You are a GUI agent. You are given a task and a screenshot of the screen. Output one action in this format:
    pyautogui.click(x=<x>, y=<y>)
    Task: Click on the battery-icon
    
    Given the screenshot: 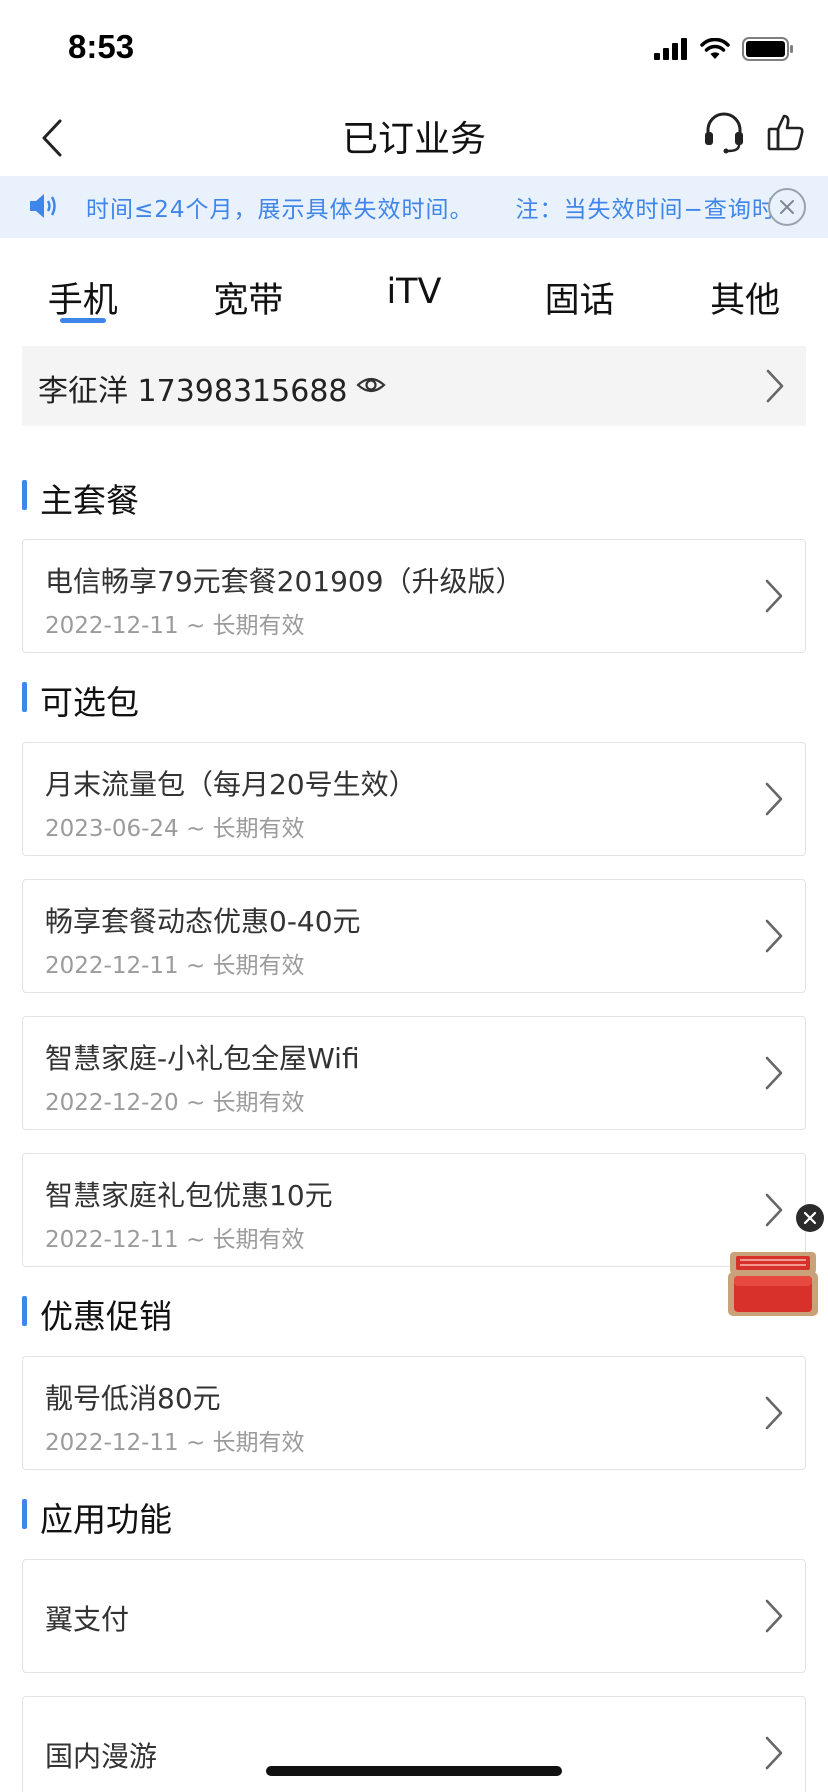 What is the action you would take?
    pyautogui.click(x=767, y=49)
    